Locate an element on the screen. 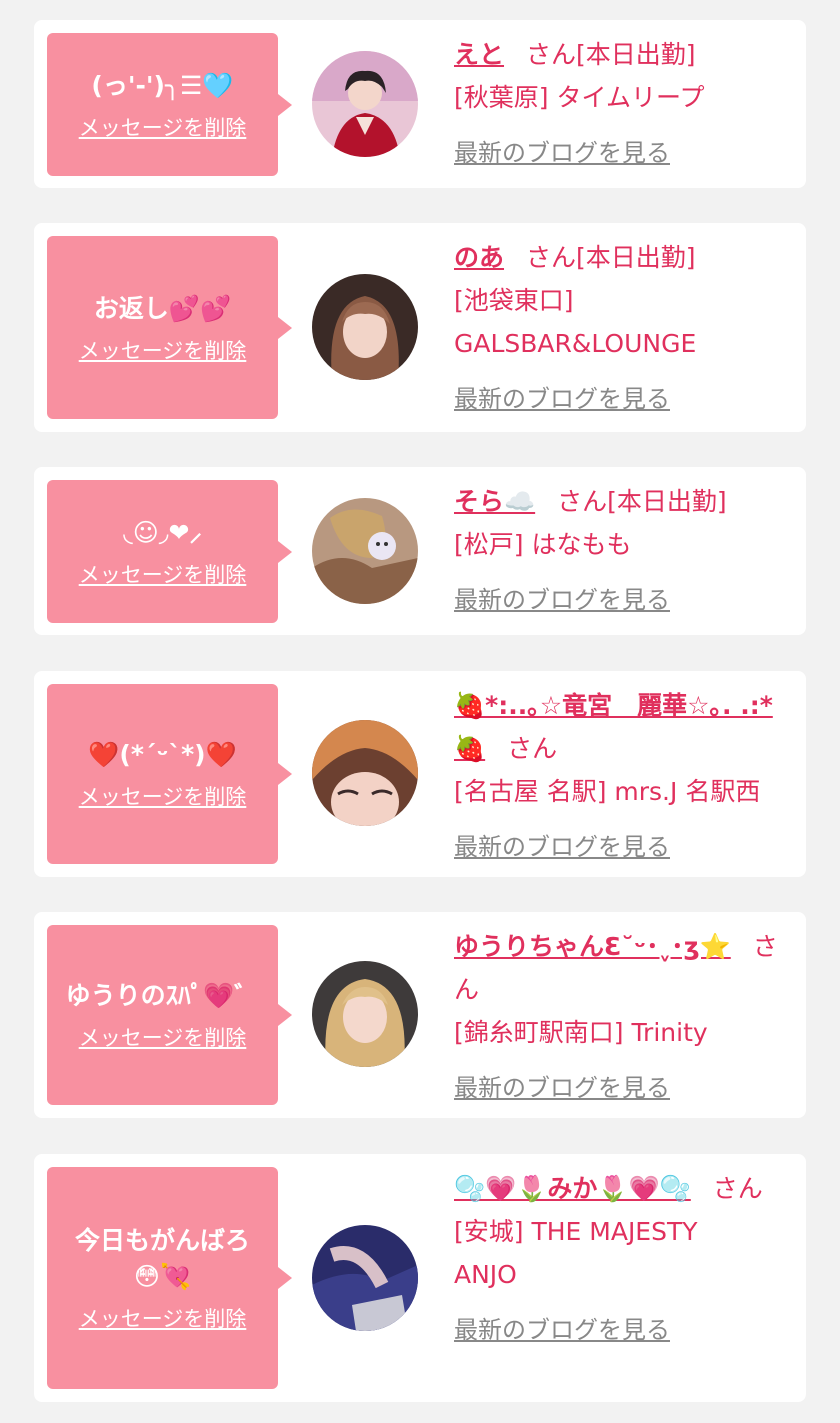 The height and width of the screenshot is (1423, 840). cast-info: そら☁️ さん[本日出勤] [松戸] はなもも 最新のブログを見る is located at coordinates (624, 551).